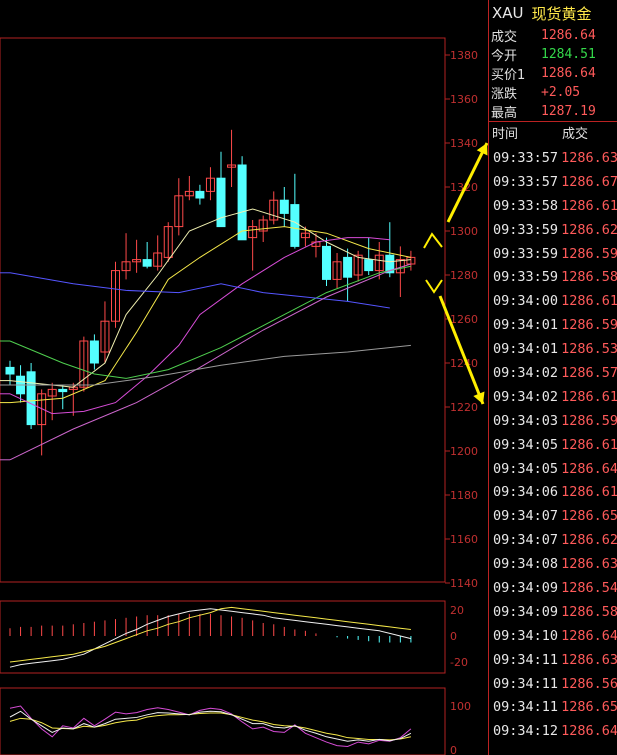 The image size is (617, 755). What do you see at coordinates (589, 181) in the screenshot?
I see `tick-price: 1286.67` at bounding box center [589, 181].